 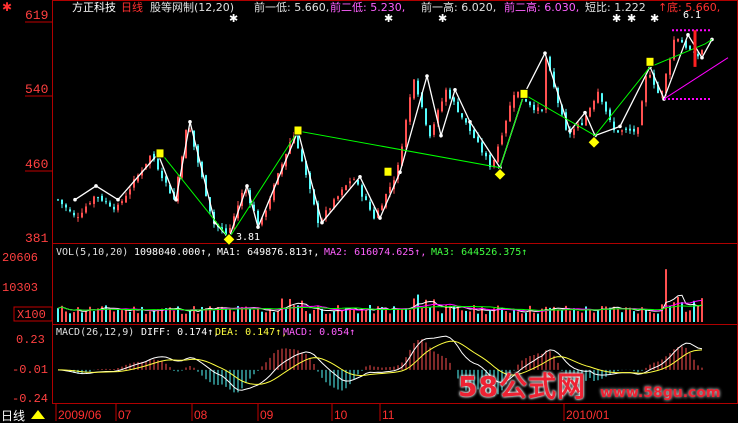 I want to click on date-label: 10, so click(x=341, y=415).